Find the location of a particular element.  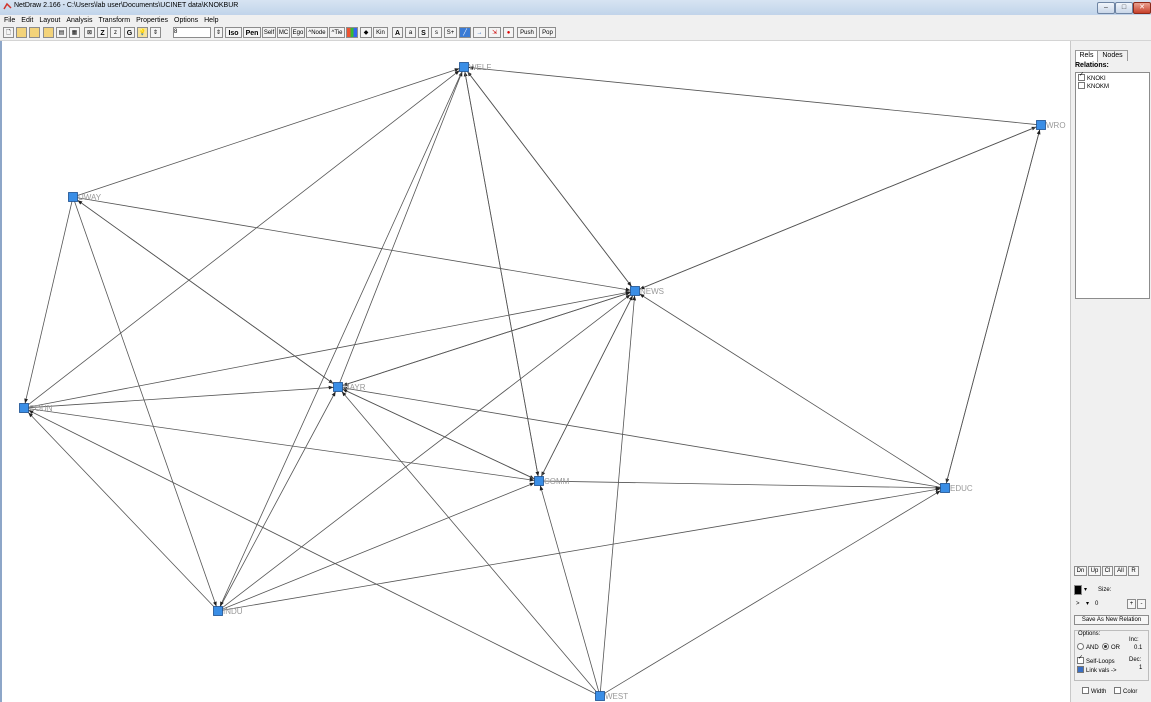

edge-comm-educ is located at coordinates (742, 485).